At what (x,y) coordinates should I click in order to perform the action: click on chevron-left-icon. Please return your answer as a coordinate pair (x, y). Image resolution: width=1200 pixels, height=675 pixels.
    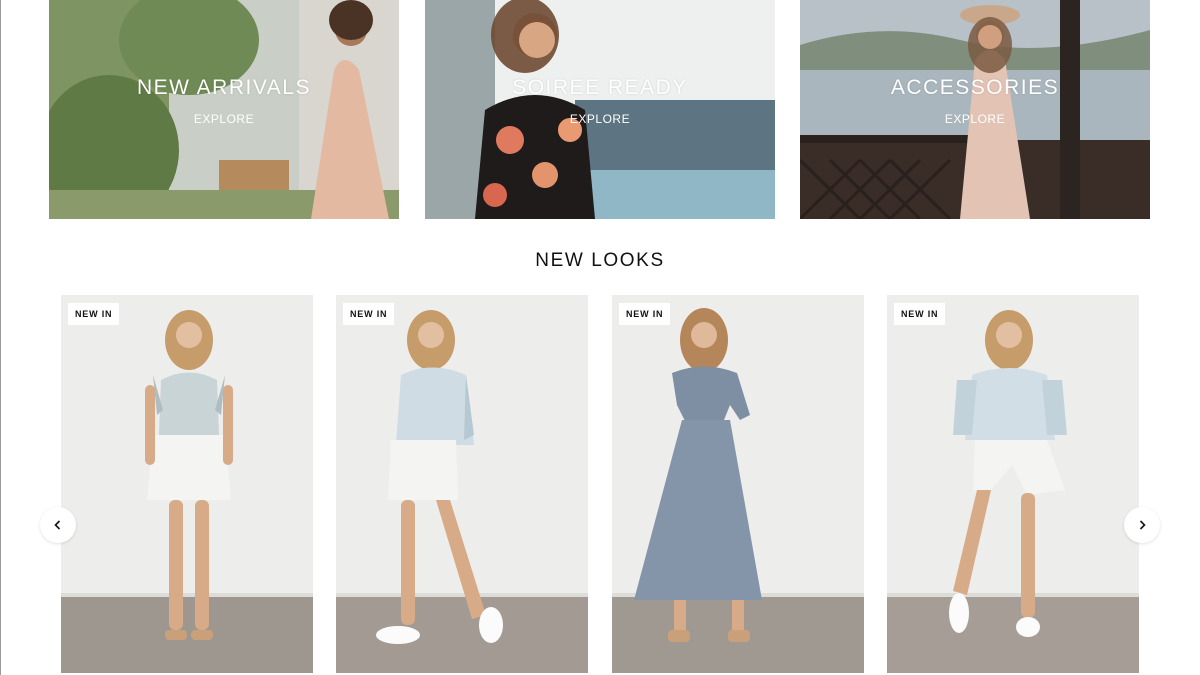
    Looking at the image, I should click on (57, 525).